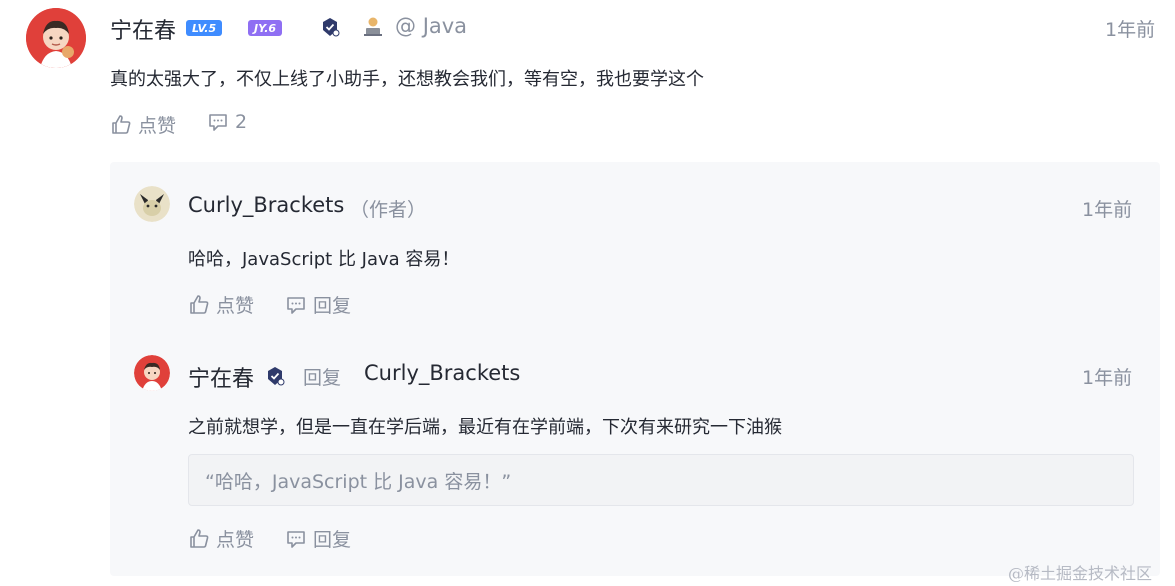 The height and width of the screenshot is (586, 1175). I want to click on level-badge: LV.5, so click(204, 28).